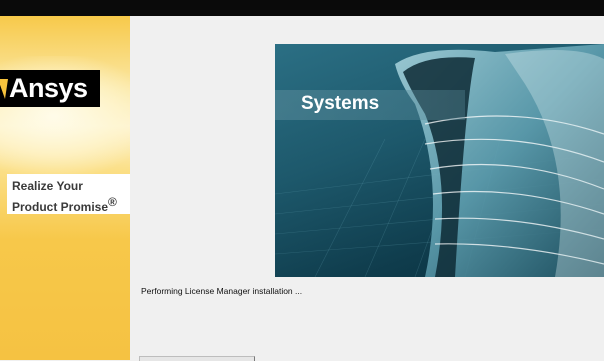 The width and height of the screenshot is (604, 361). I want to click on banner-title: Systems, so click(340, 103).